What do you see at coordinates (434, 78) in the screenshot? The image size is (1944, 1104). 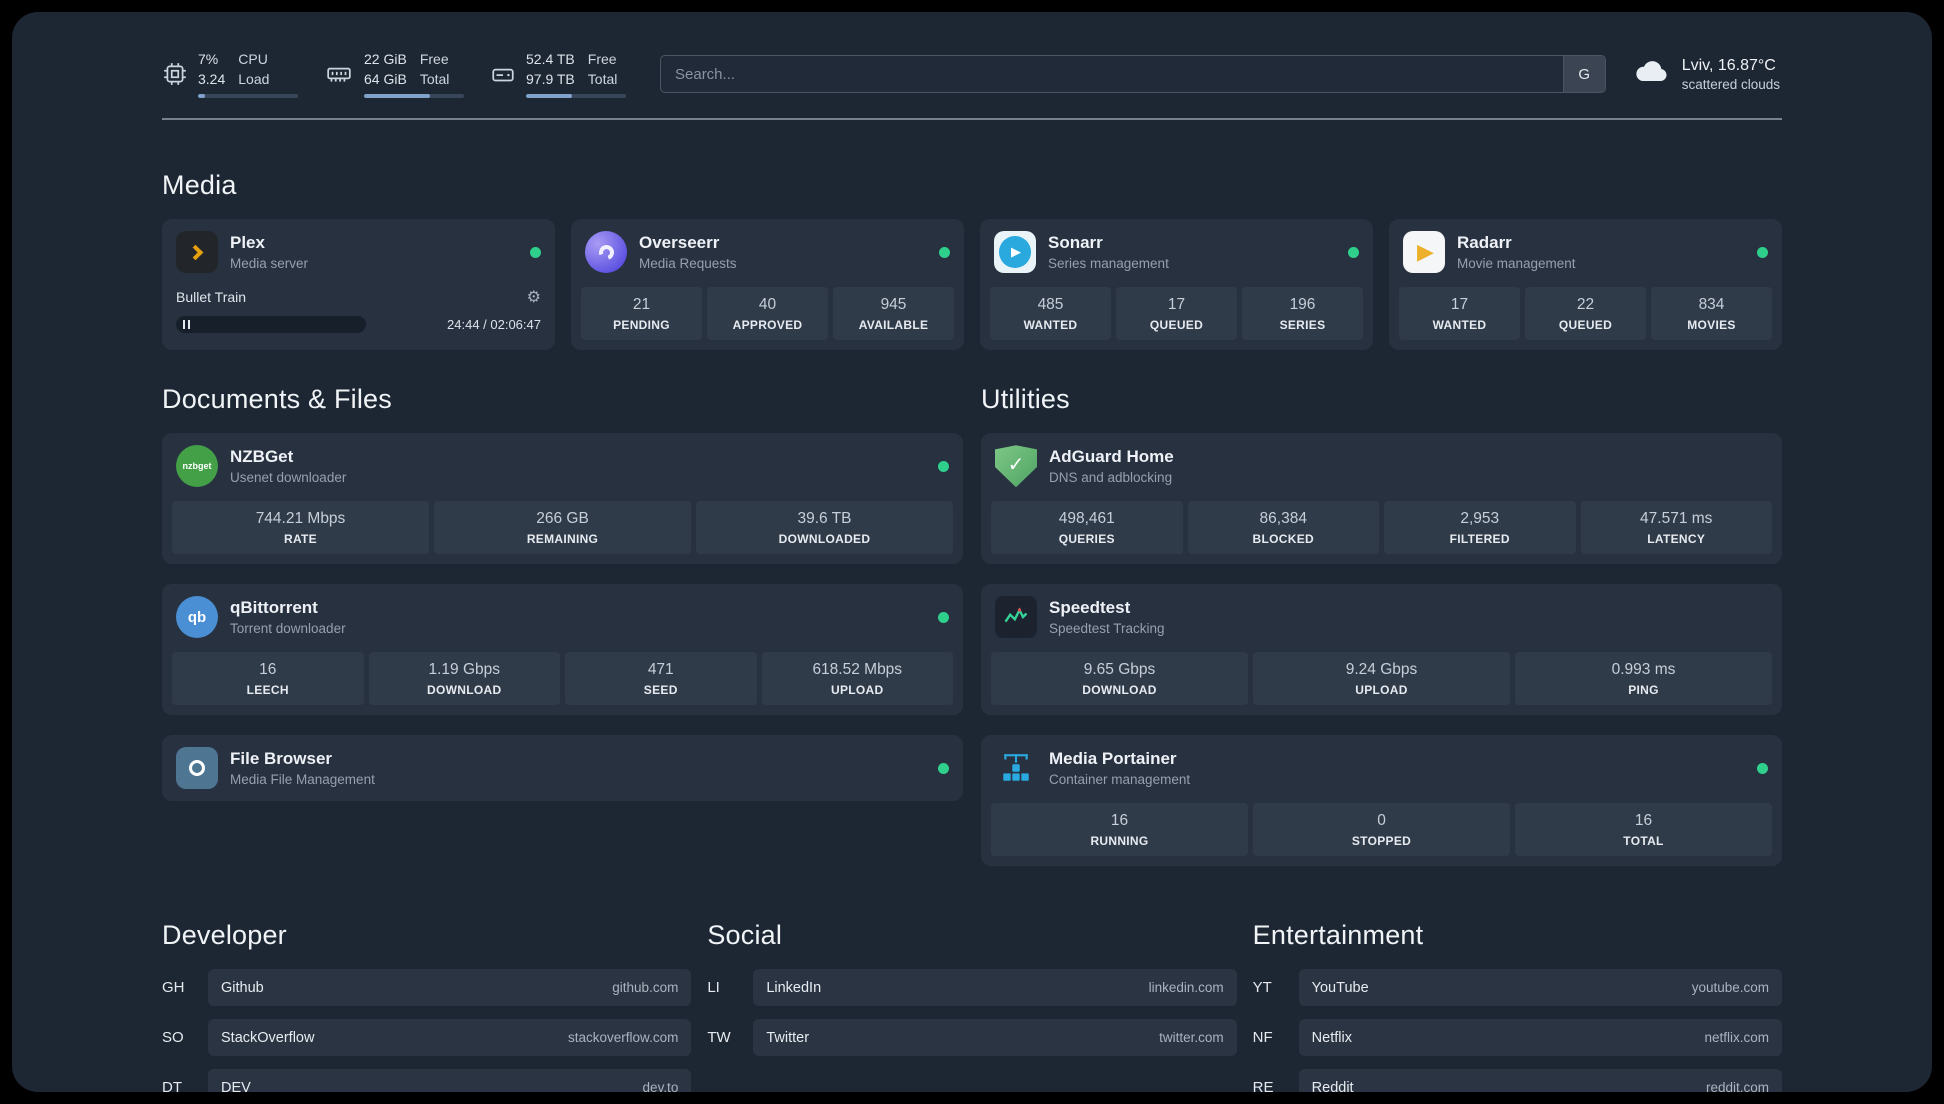 I see `memory-total-label: Total` at bounding box center [434, 78].